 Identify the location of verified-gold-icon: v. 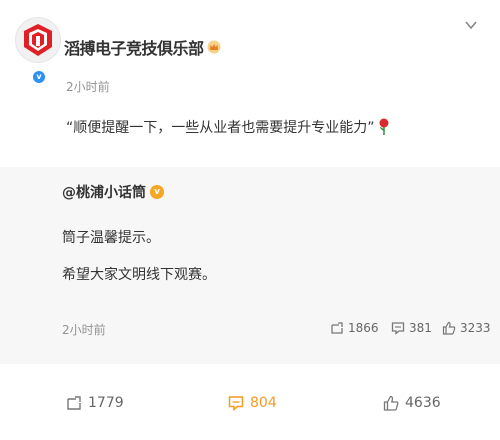
(157, 192).